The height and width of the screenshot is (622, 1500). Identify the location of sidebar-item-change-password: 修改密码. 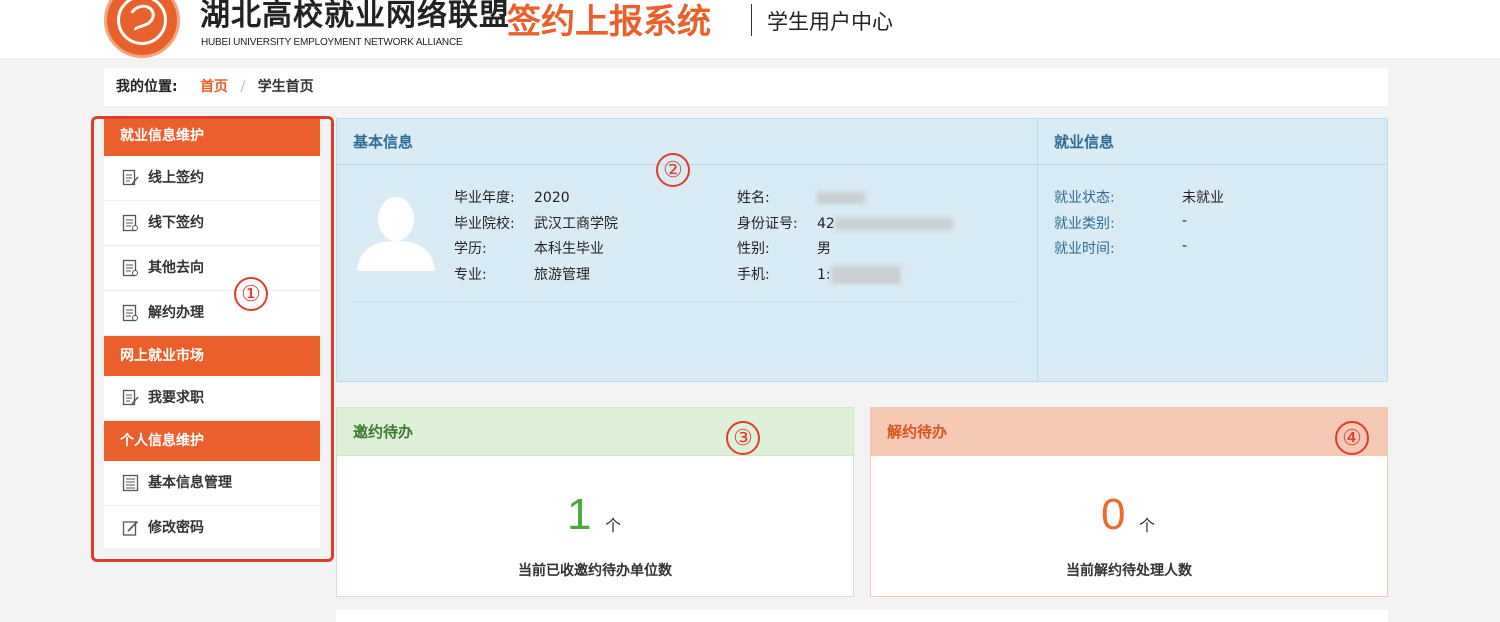
(212, 528).